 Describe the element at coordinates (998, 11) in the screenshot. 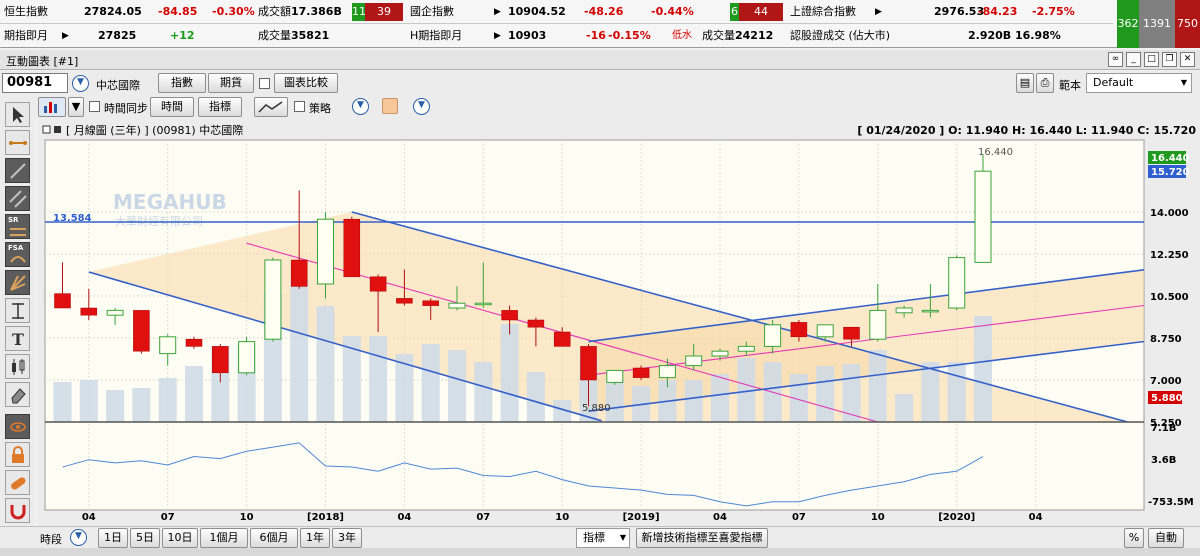

I see `sse-change: -84.23` at that location.